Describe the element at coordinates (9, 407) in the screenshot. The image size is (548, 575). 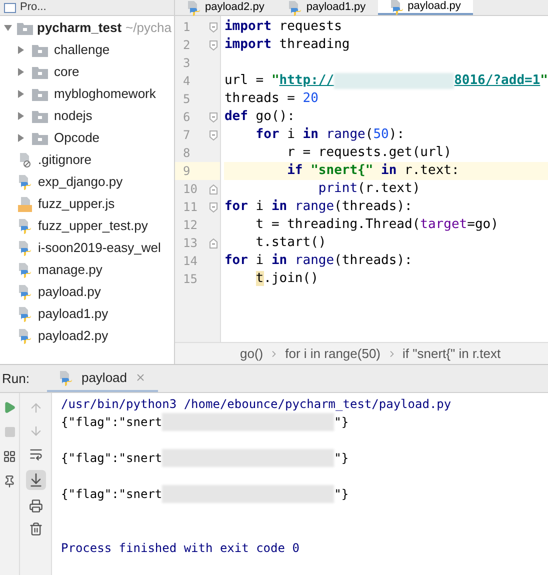
I see `run-icon` at that location.